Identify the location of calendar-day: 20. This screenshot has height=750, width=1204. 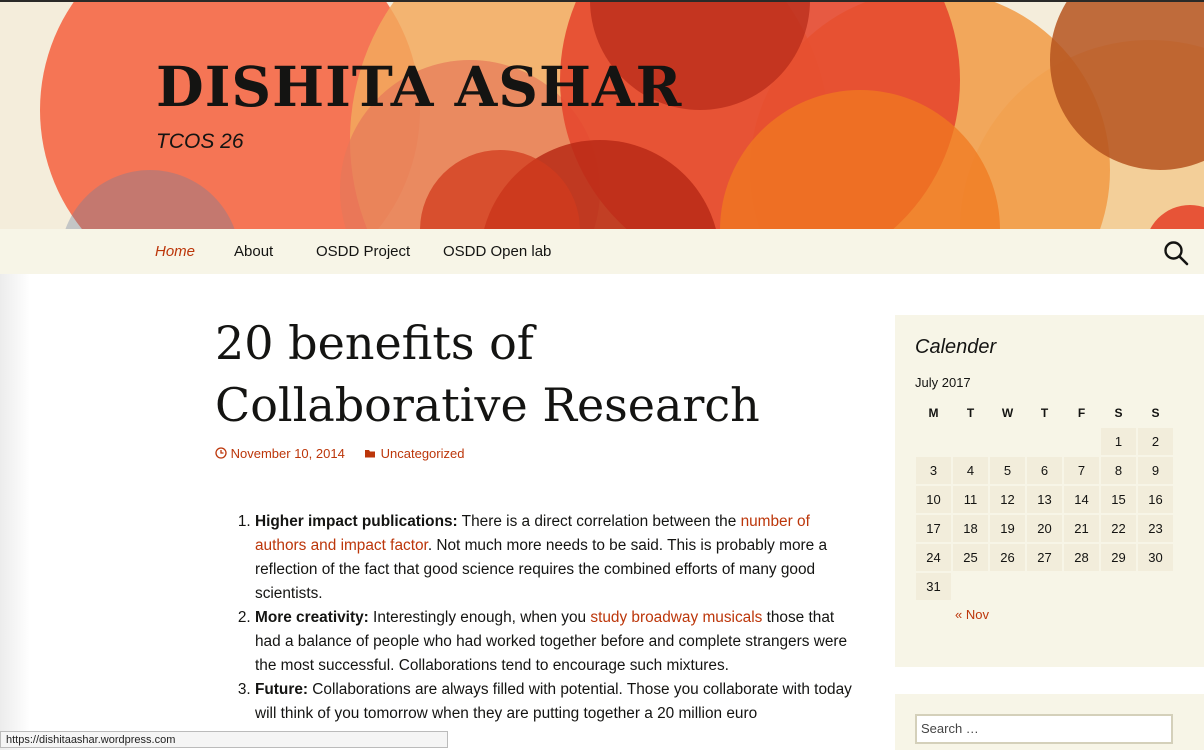
(1044, 528).